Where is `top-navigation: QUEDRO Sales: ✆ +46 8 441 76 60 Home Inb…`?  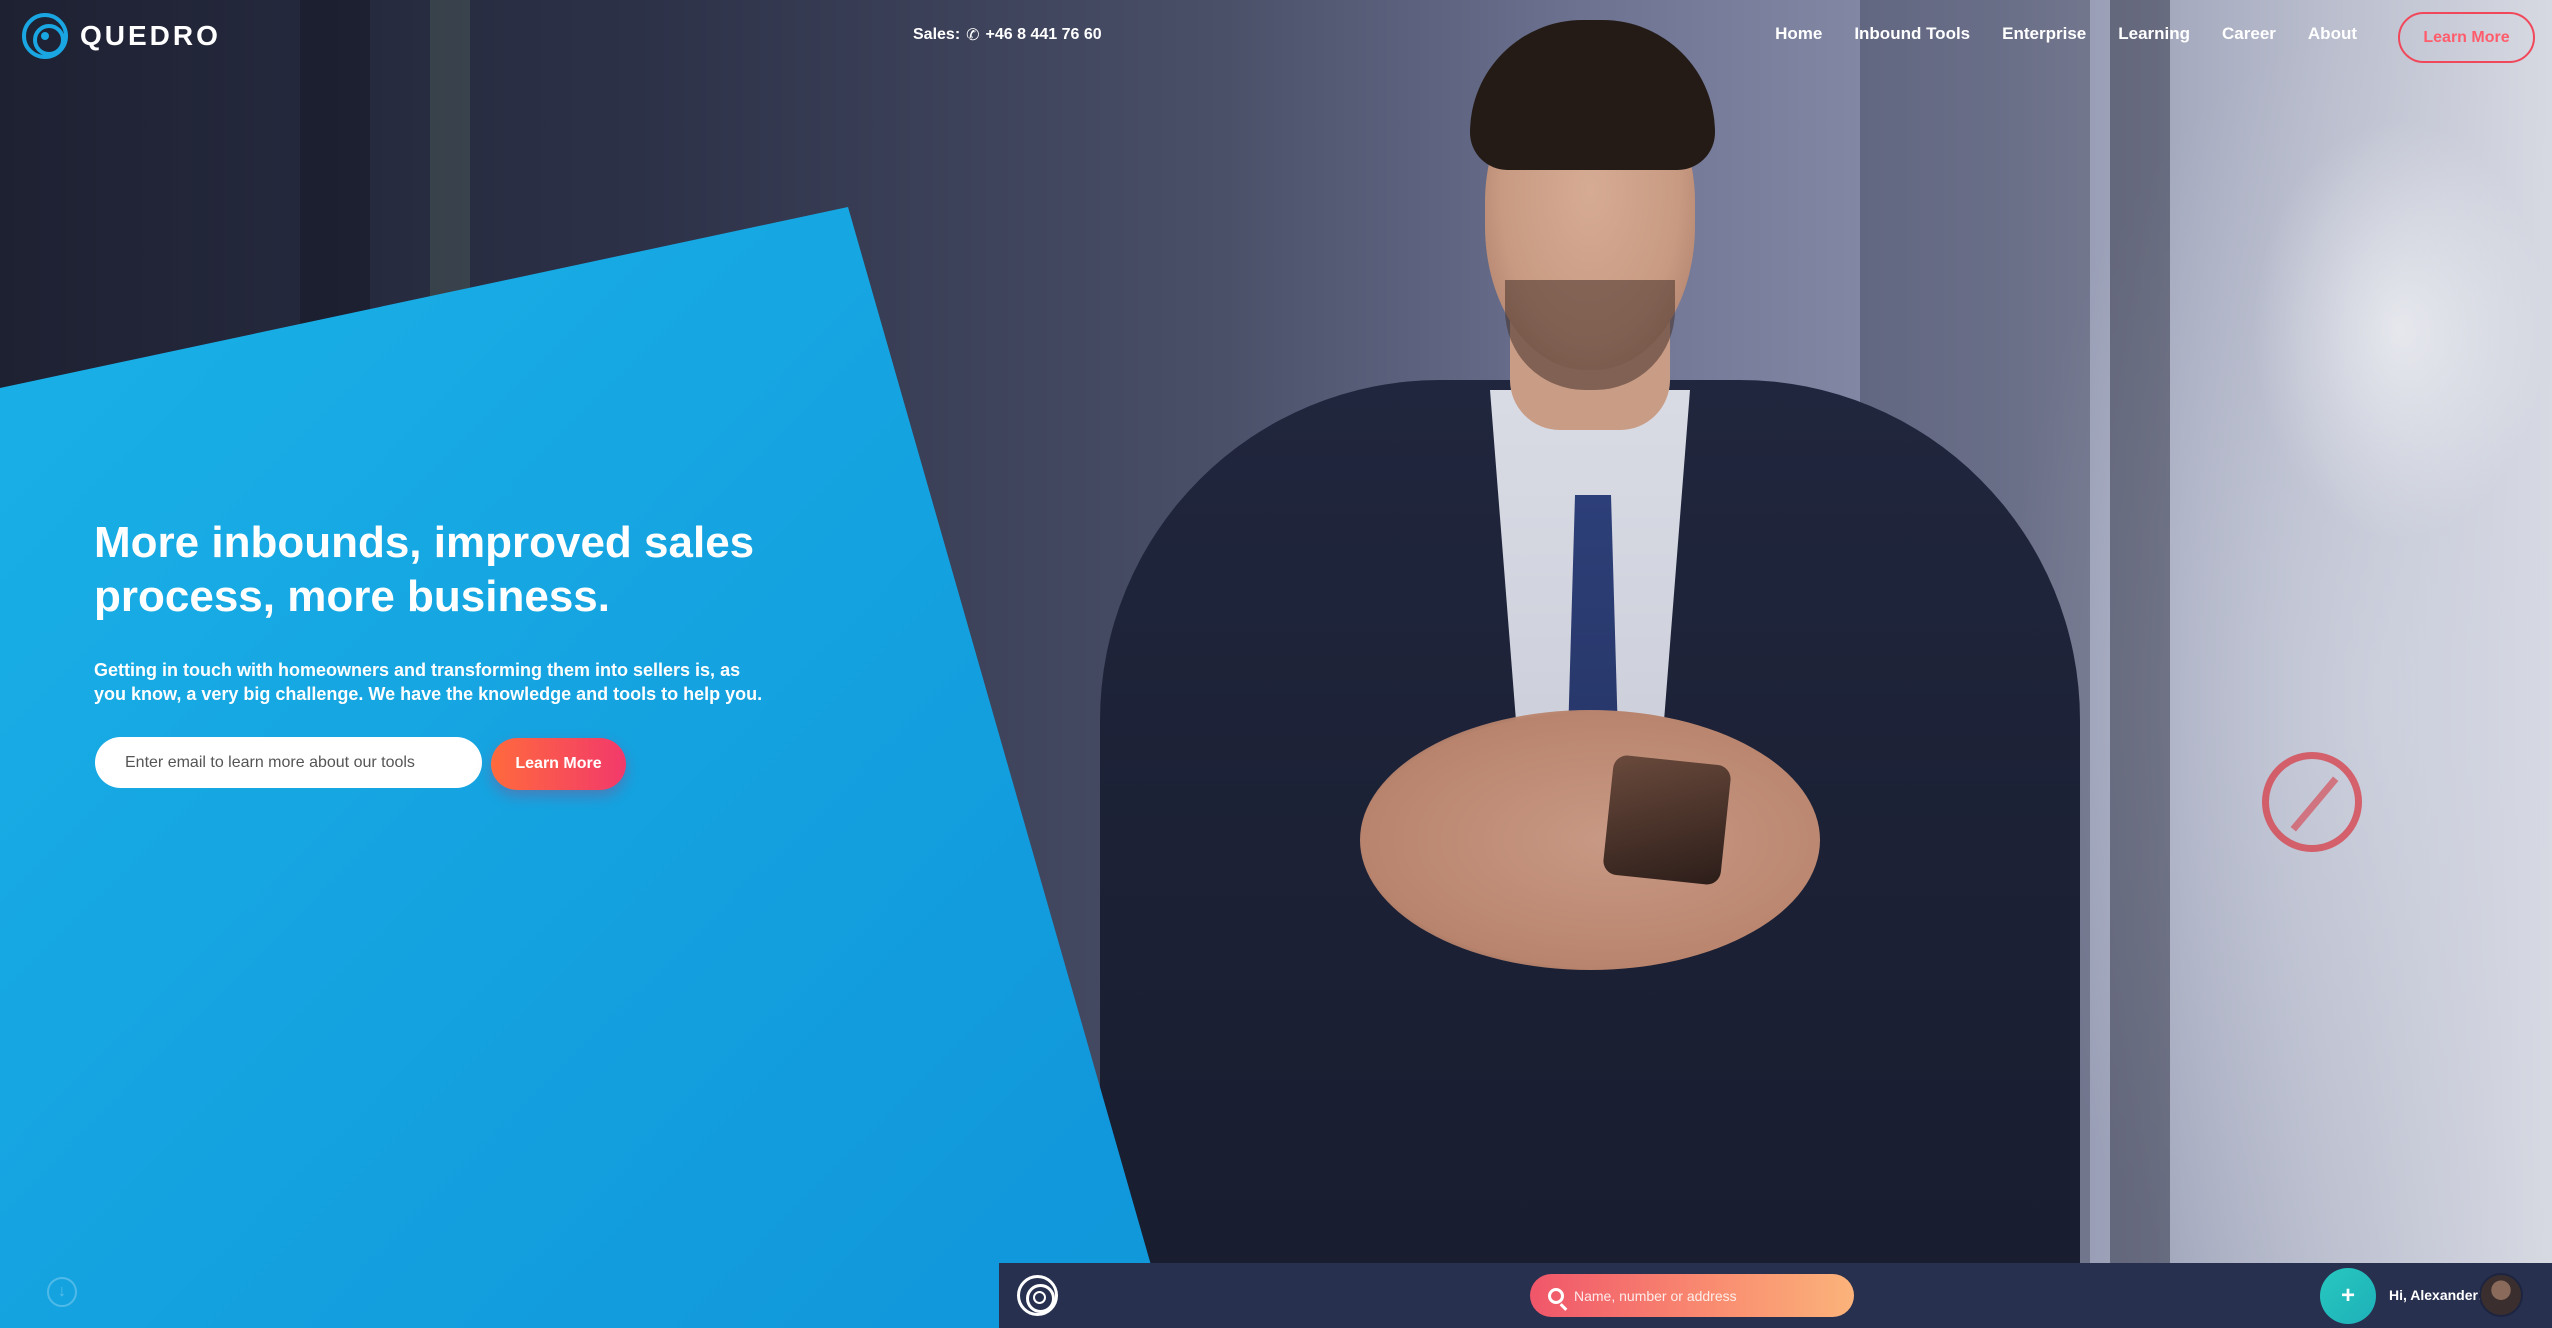
top-navigation: QUEDRO Sales: ✆ +46 8 441 76 60 Home Inb… is located at coordinates (1276, 36).